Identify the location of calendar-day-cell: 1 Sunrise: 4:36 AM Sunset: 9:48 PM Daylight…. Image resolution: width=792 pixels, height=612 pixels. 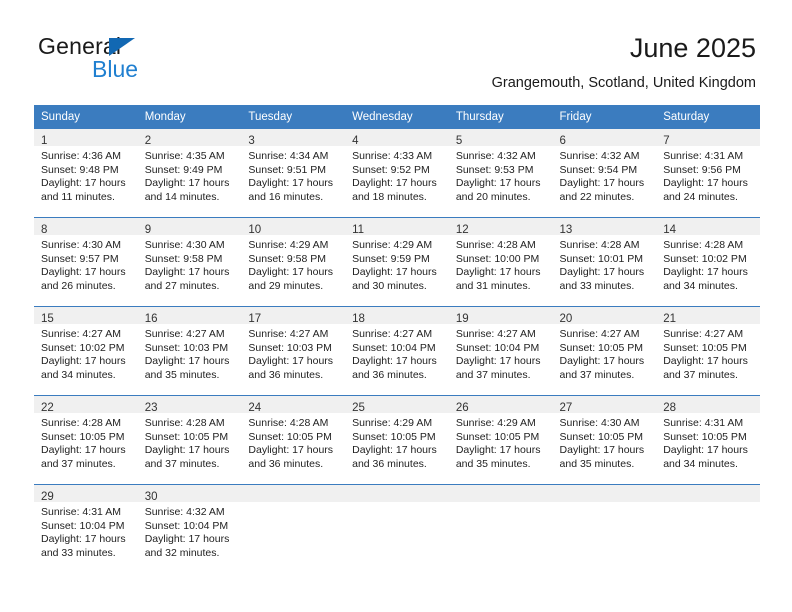
(86, 173).